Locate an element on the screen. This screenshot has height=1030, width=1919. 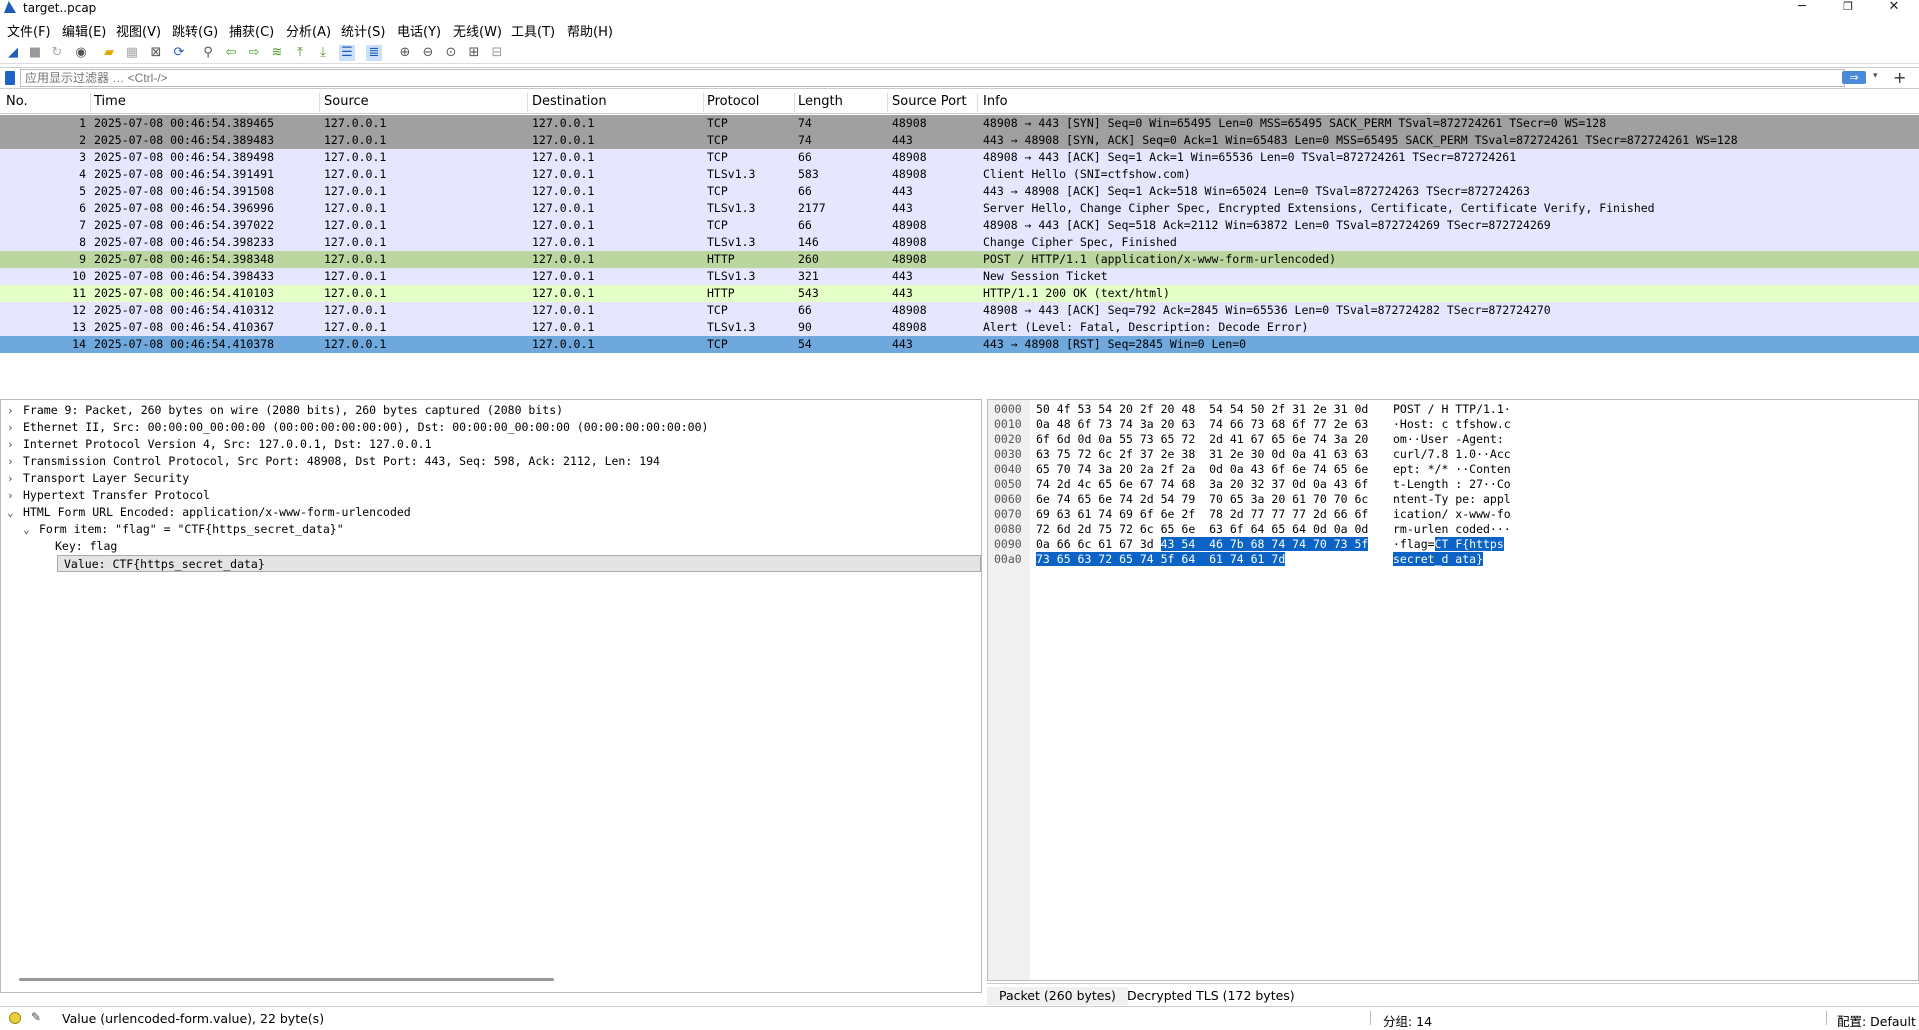
goto-icon: ≋ is located at coordinates (277, 53).